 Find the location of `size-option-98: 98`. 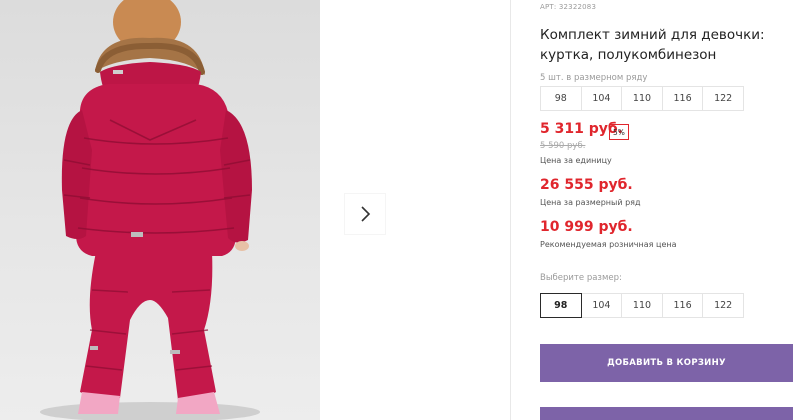

size-option-98: 98 is located at coordinates (561, 305).